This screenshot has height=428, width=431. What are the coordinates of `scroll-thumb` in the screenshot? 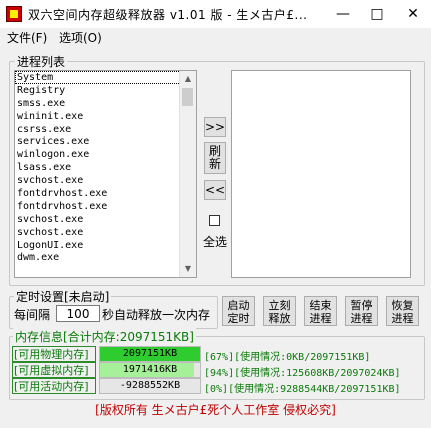 It's located at (187, 97).